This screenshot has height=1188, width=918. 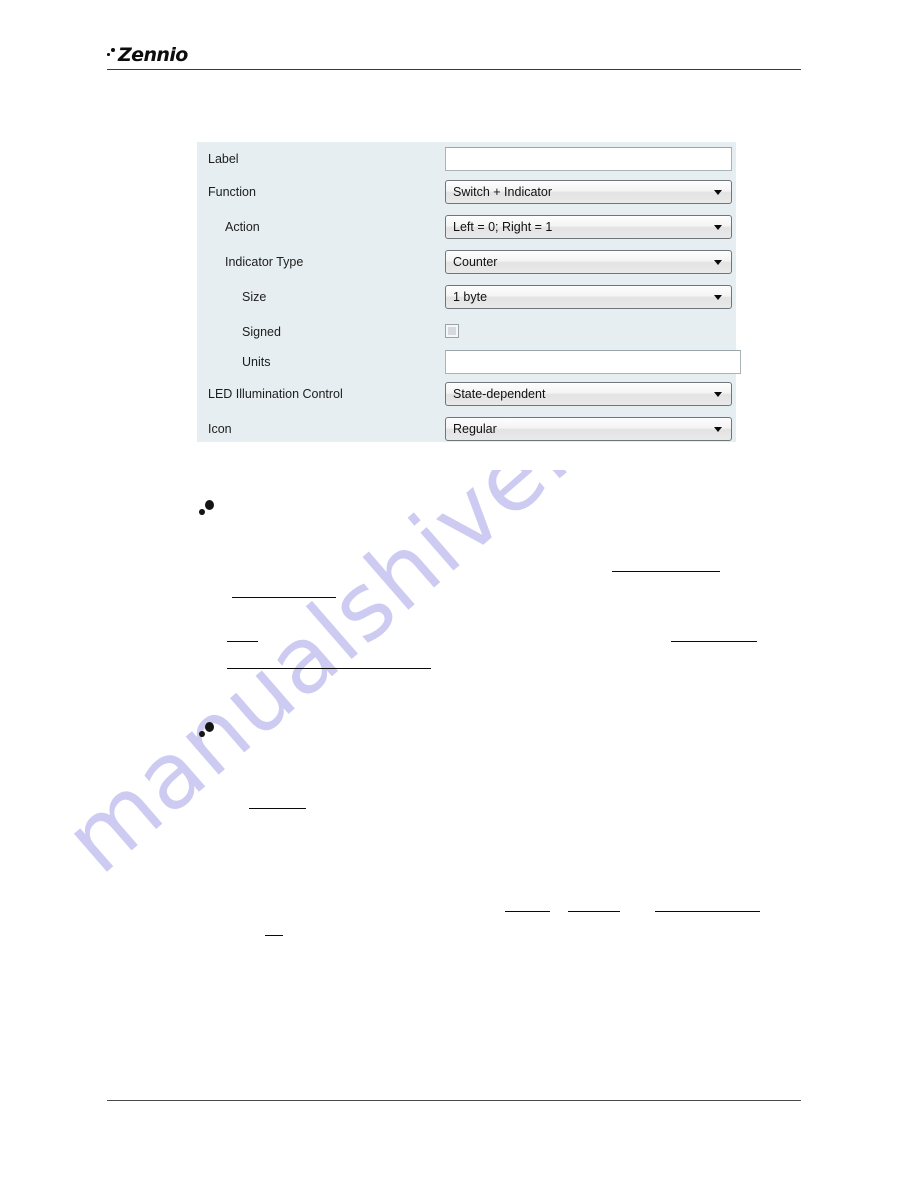 I want to click on form-row-action: Action Left = 0; Right = 1, so click(x=466, y=227).